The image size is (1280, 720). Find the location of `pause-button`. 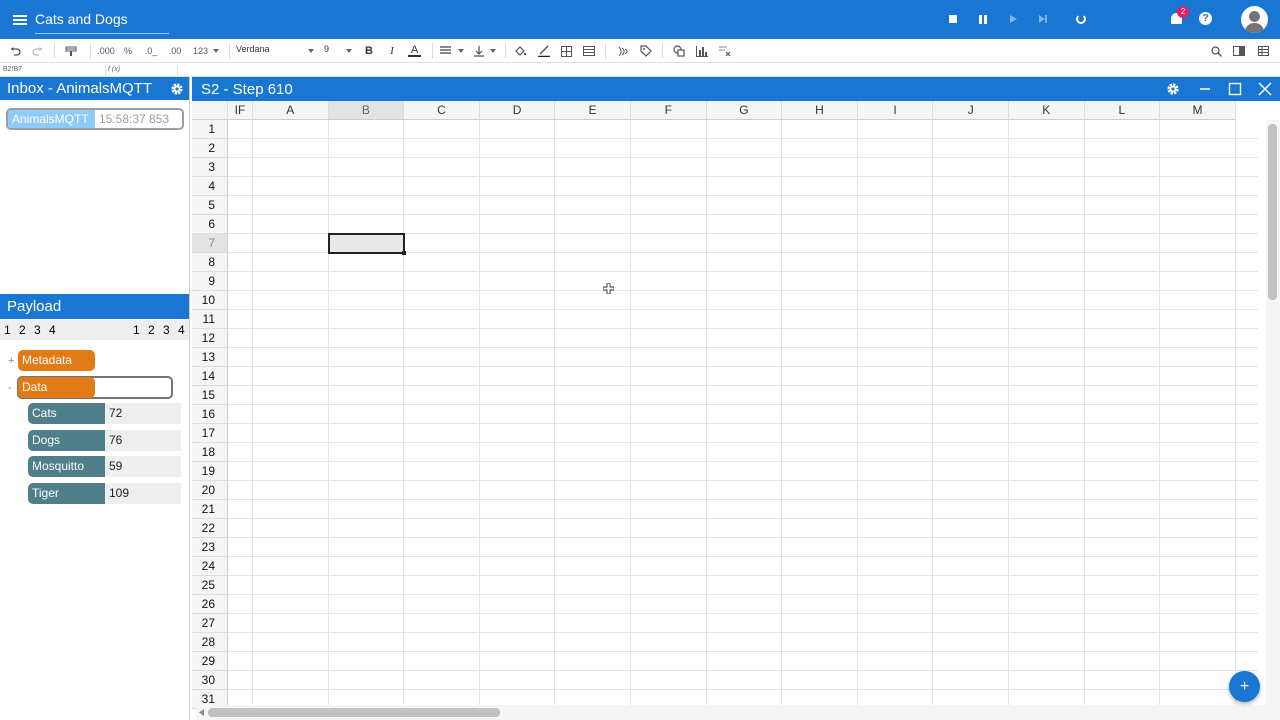

pause-button is located at coordinates (983, 19).